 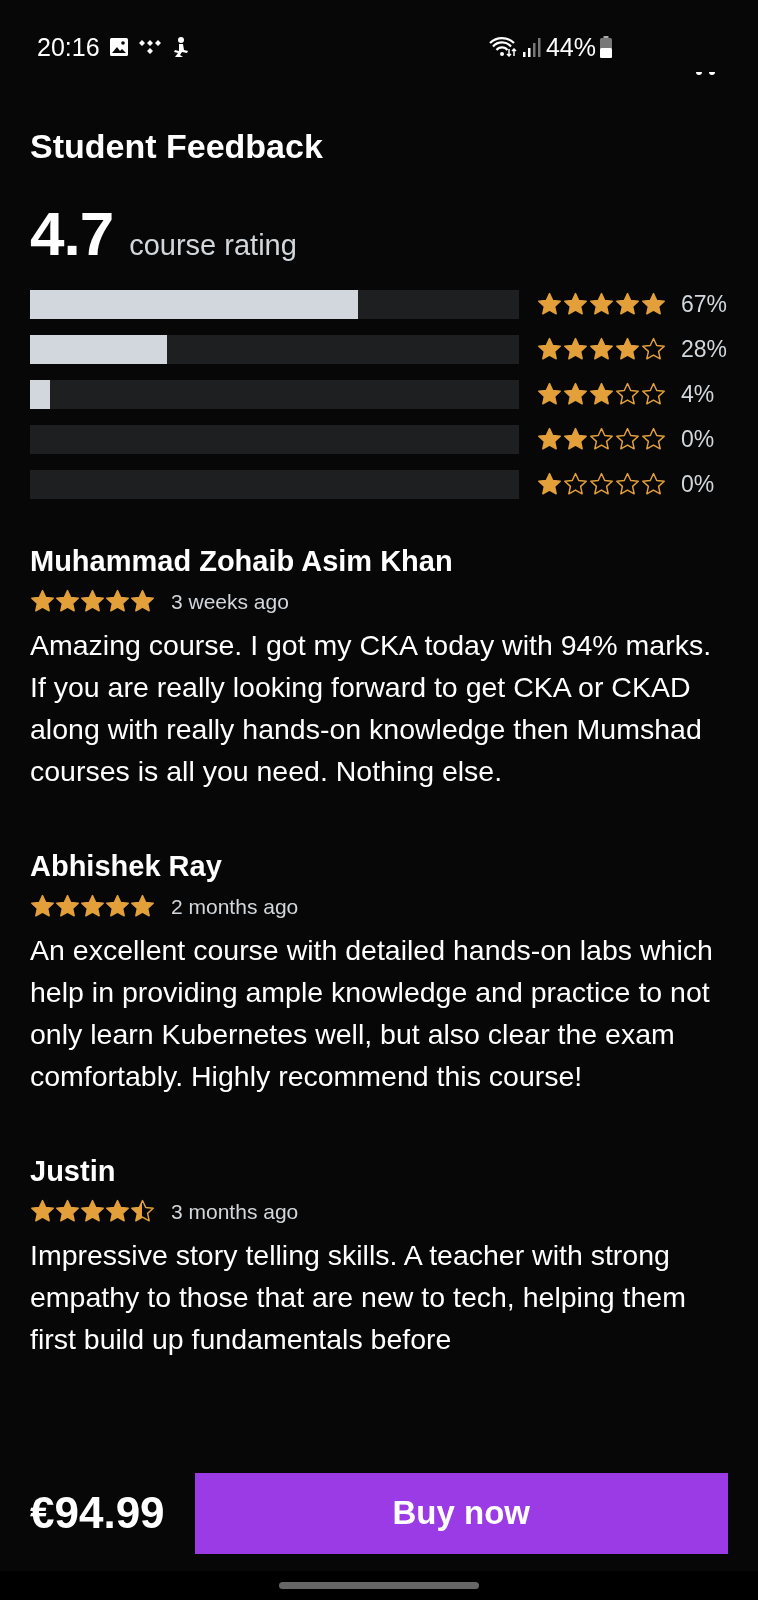 What do you see at coordinates (461, 1513) in the screenshot?
I see `buy-now-button: Buy now` at bounding box center [461, 1513].